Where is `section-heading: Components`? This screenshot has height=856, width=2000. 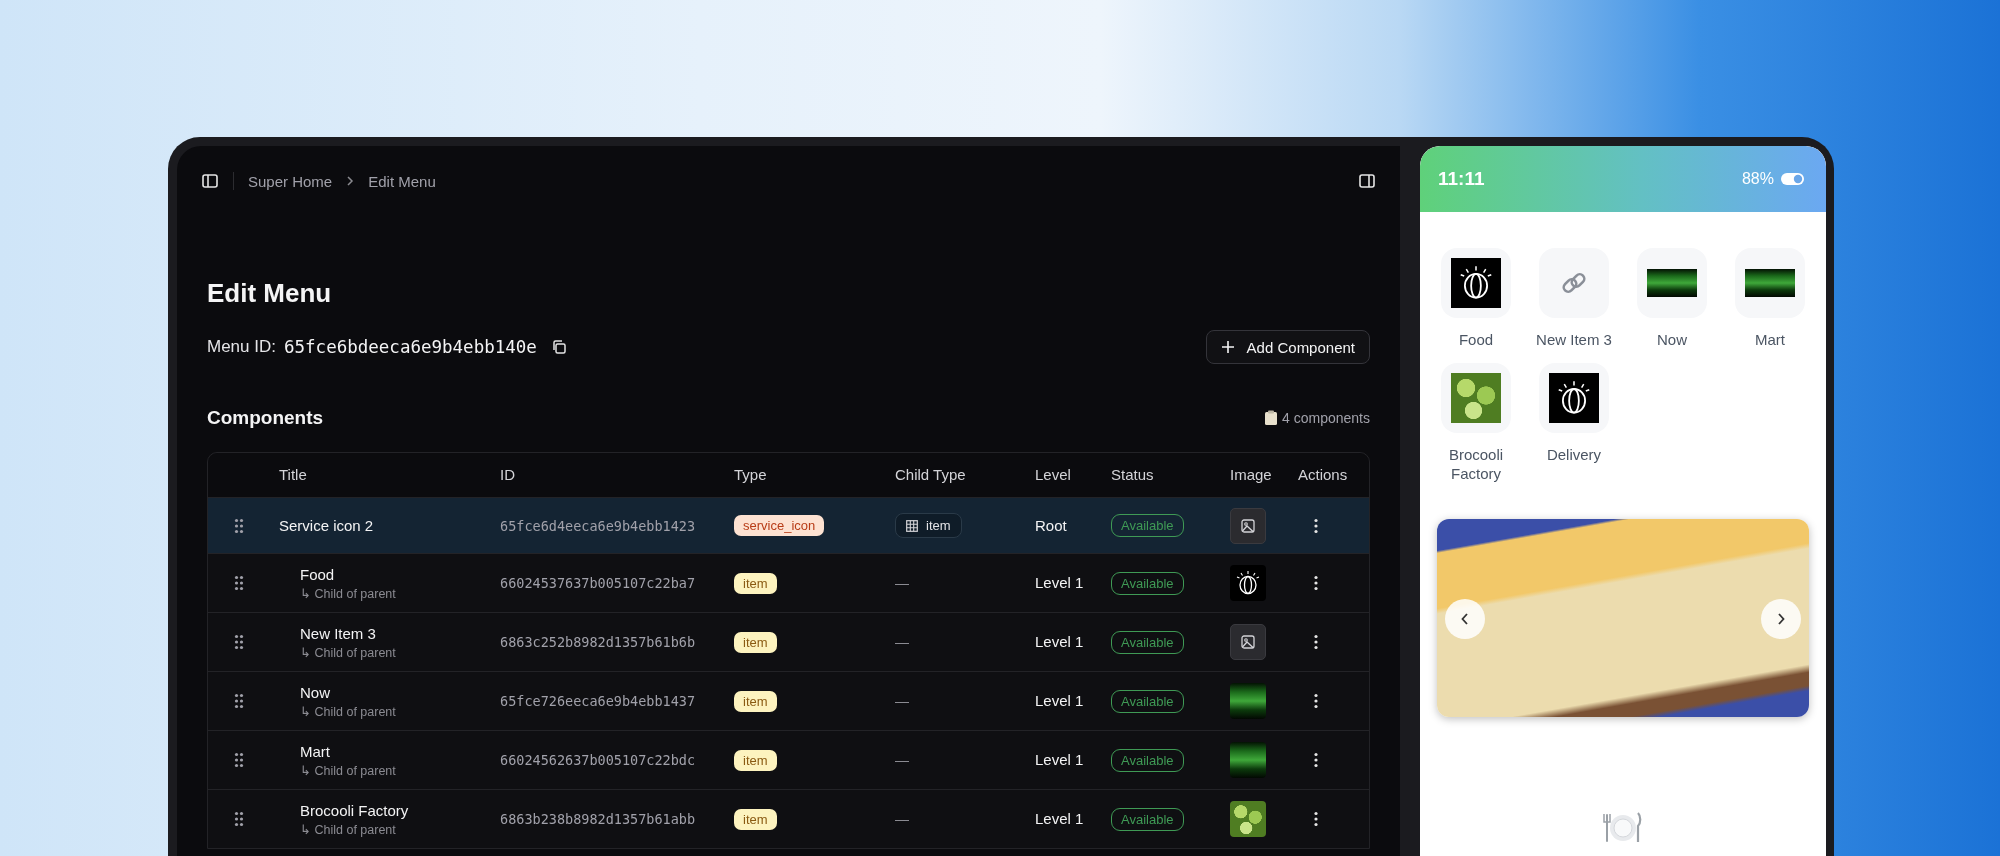
section-heading: Components is located at coordinates (266, 418).